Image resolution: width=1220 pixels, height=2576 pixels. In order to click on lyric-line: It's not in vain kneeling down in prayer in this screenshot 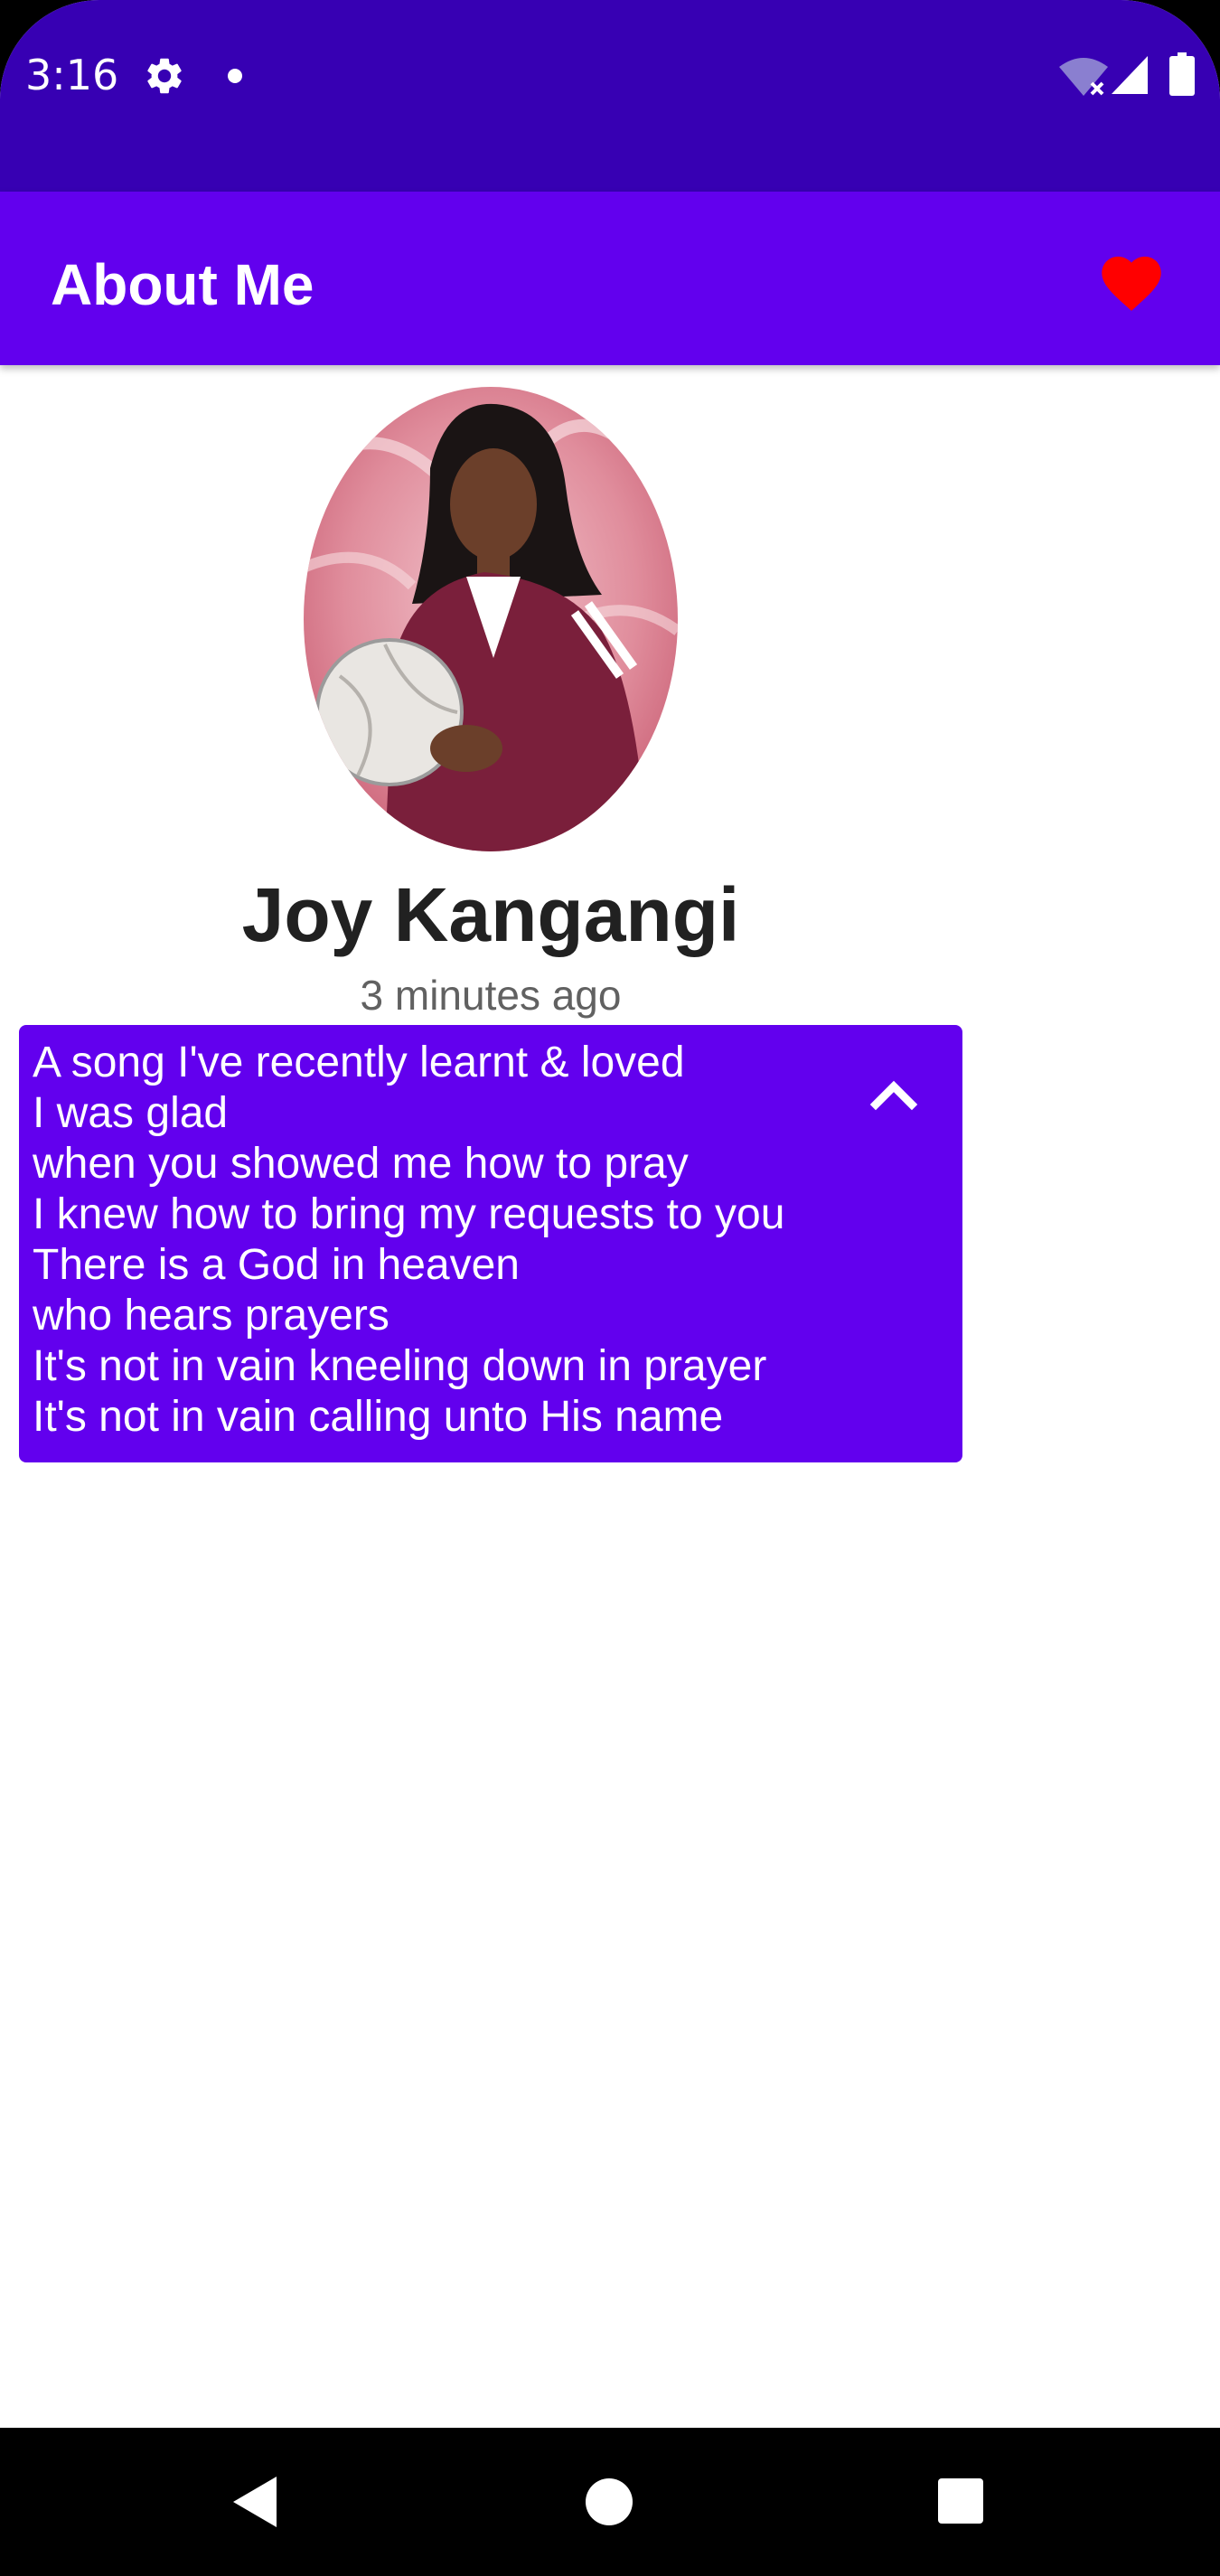, I will do `click(400, 1366)`.